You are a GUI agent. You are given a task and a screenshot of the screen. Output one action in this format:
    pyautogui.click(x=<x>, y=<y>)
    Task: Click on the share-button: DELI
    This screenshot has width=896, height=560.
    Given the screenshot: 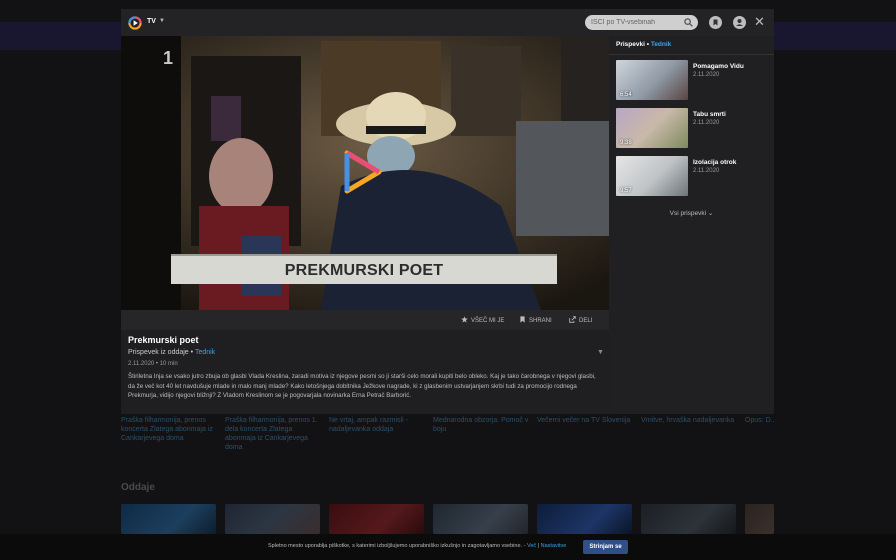 What is the action you would take?
    pyautogui.click(x=580, y=320)
    